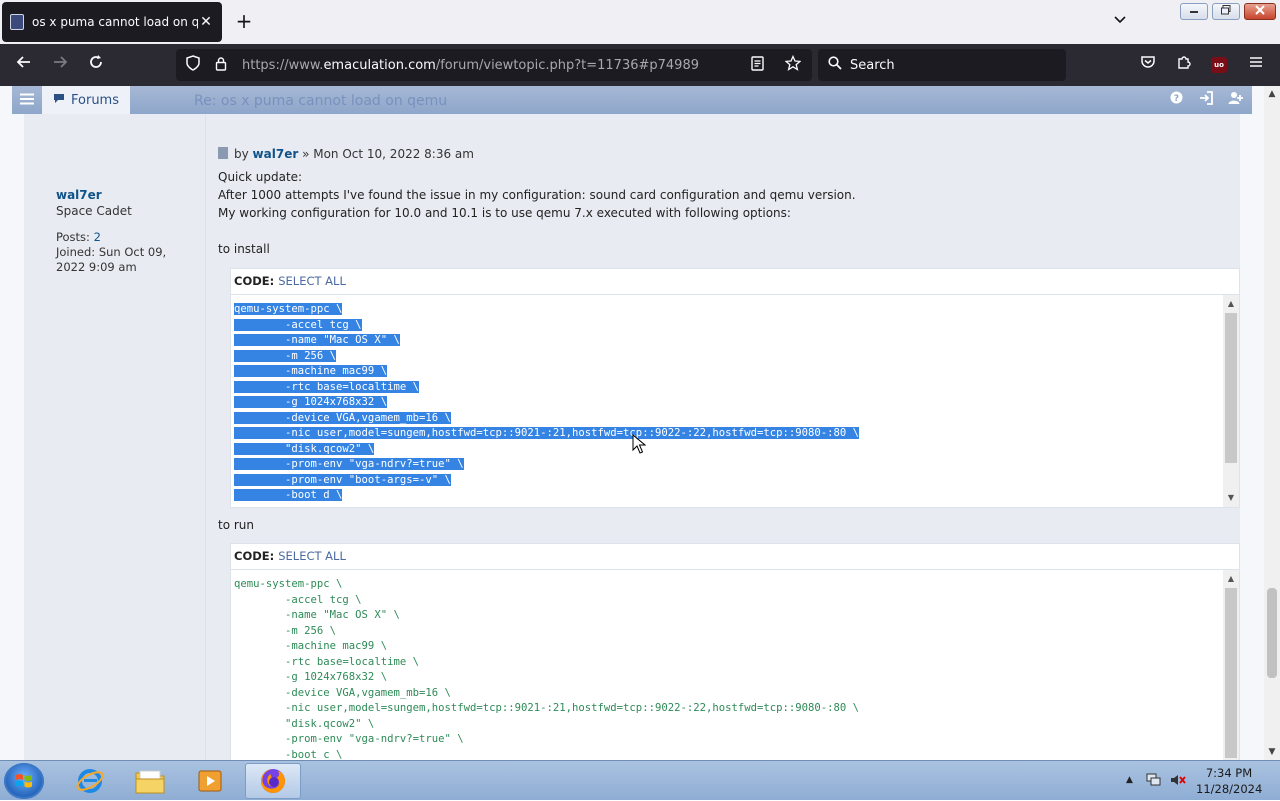 This screenshot has width=1280, height=801. I want to click on code-line: qemu-system-ppc \, so click(288, 309).